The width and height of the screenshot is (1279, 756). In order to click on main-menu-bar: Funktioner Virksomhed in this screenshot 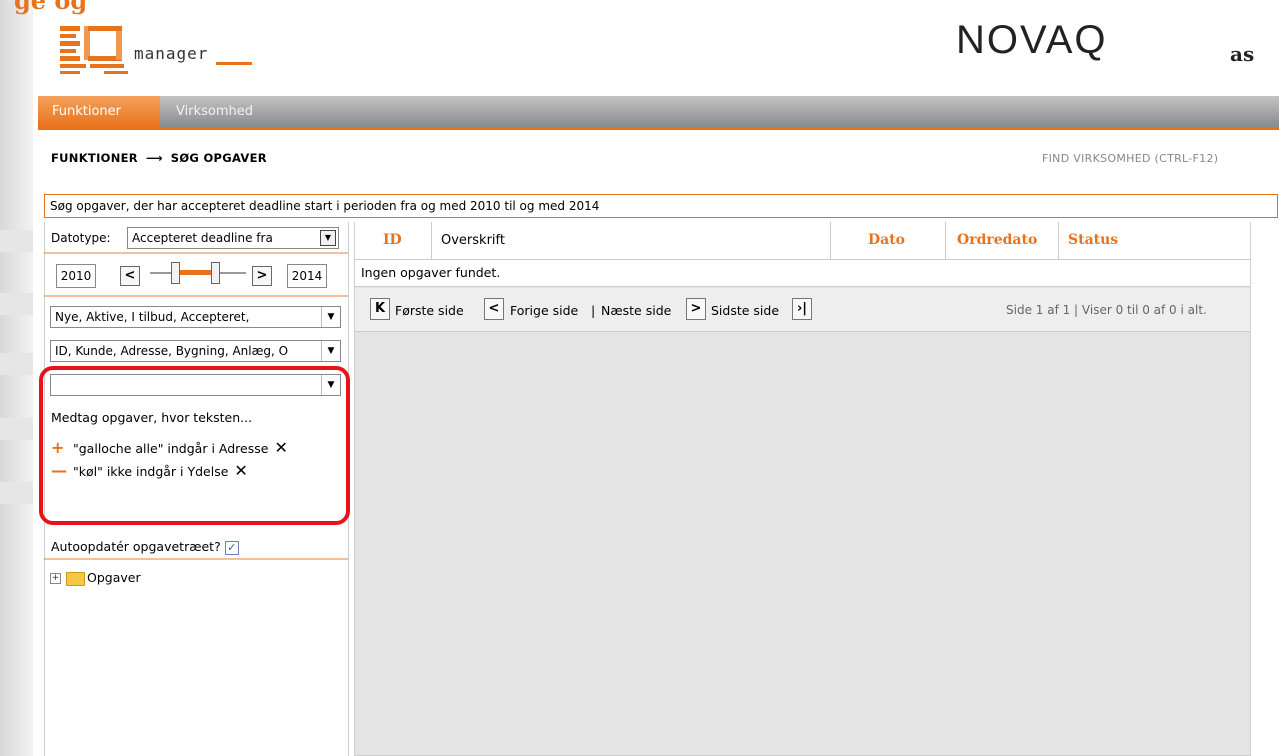, I will do `click(658, 113)`.